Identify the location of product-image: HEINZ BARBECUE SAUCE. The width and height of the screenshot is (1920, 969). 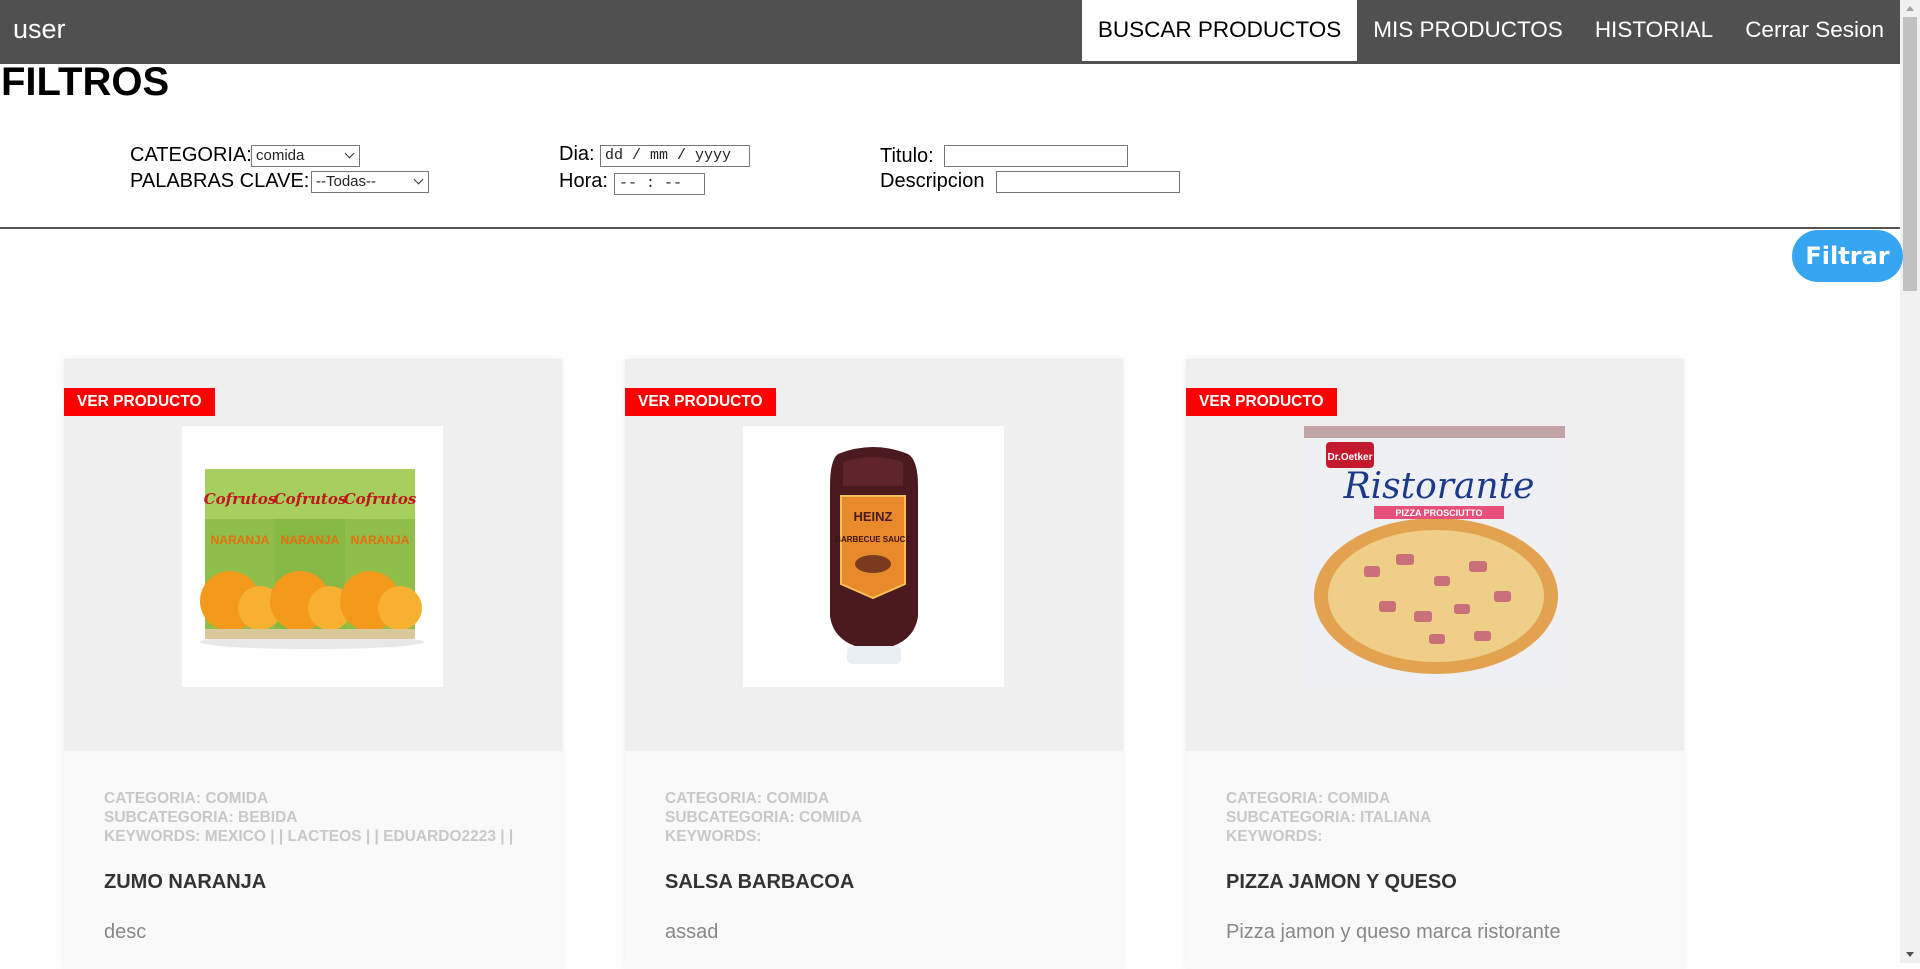
(873, 556).